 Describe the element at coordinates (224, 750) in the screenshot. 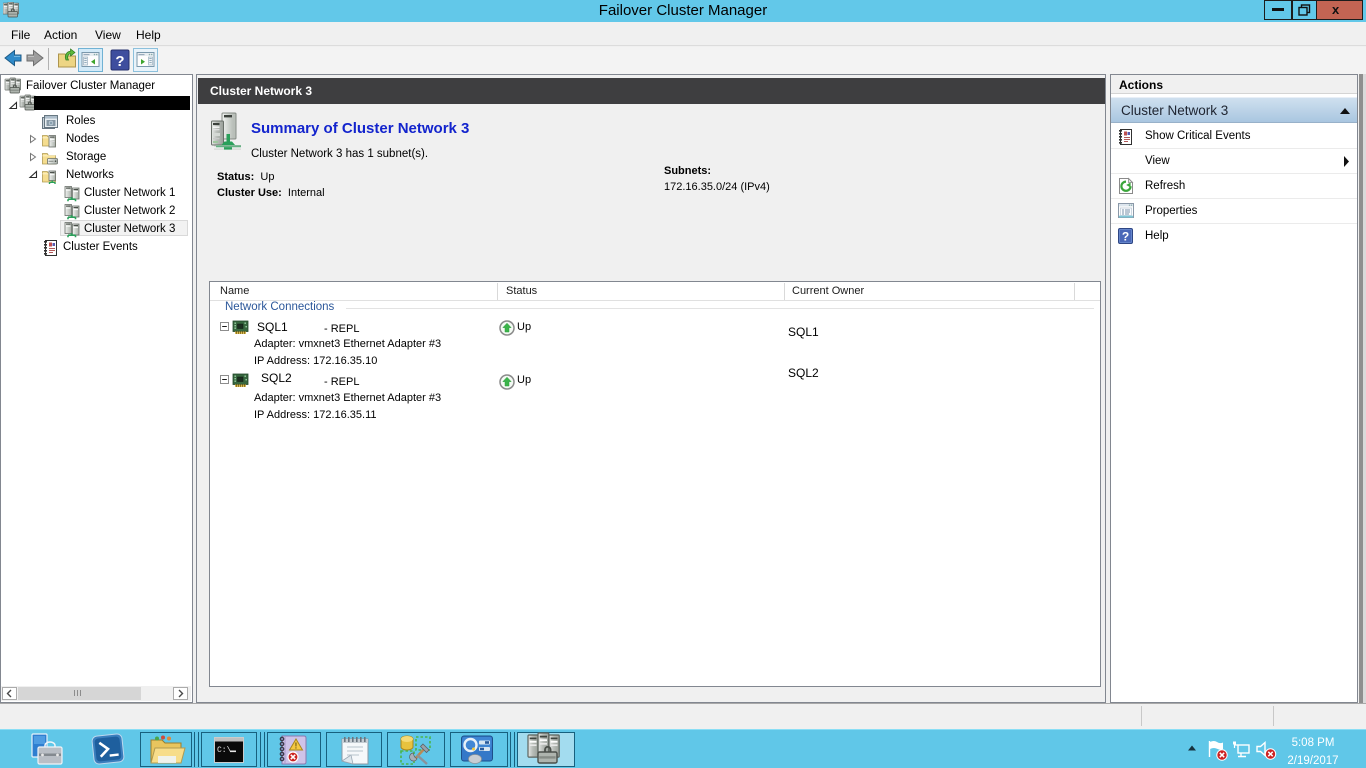

I see `svg-text: C:\` at that location.